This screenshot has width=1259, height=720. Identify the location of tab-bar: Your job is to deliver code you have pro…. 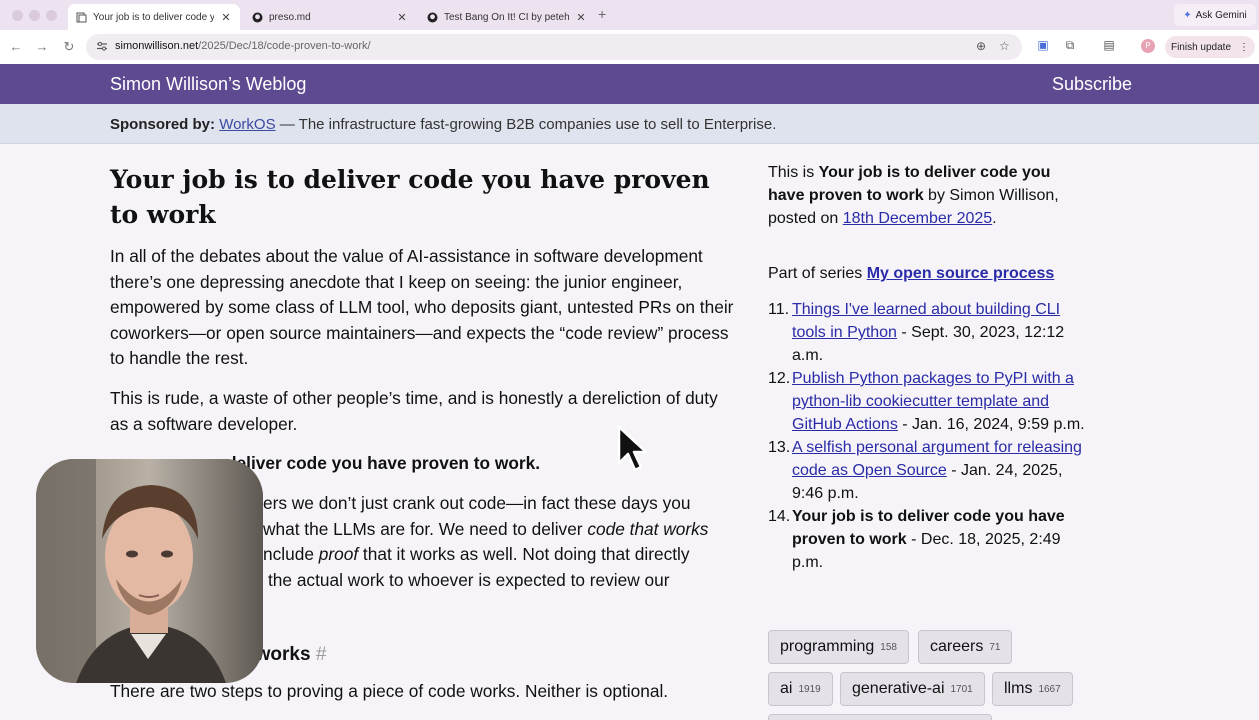
(629, 15).